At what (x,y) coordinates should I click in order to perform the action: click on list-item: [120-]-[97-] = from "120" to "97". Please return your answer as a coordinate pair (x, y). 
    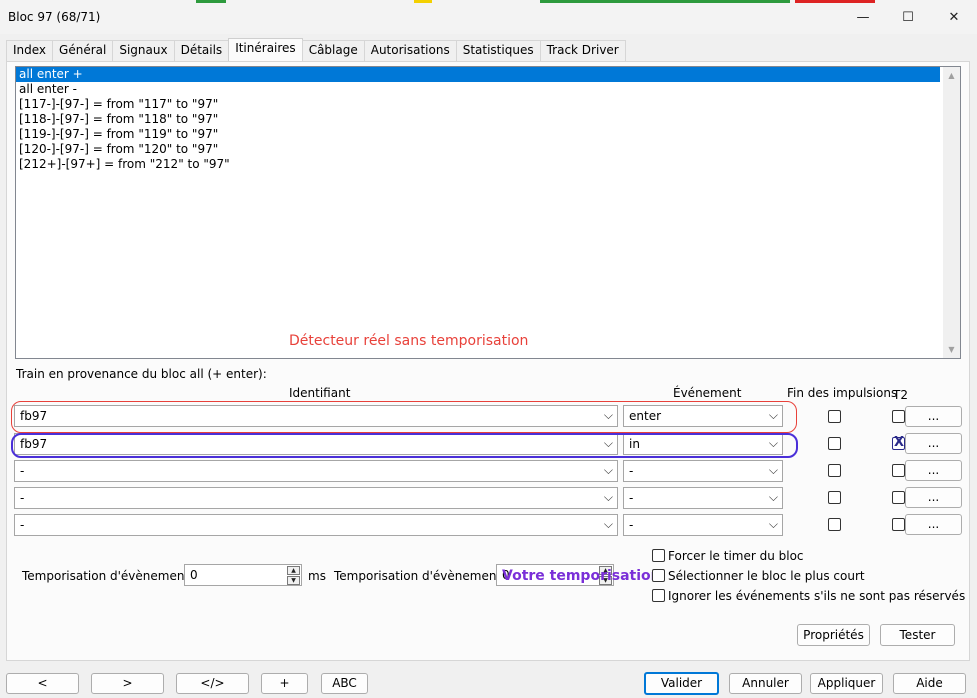
    Looking at the image, I should click on (488, 149).